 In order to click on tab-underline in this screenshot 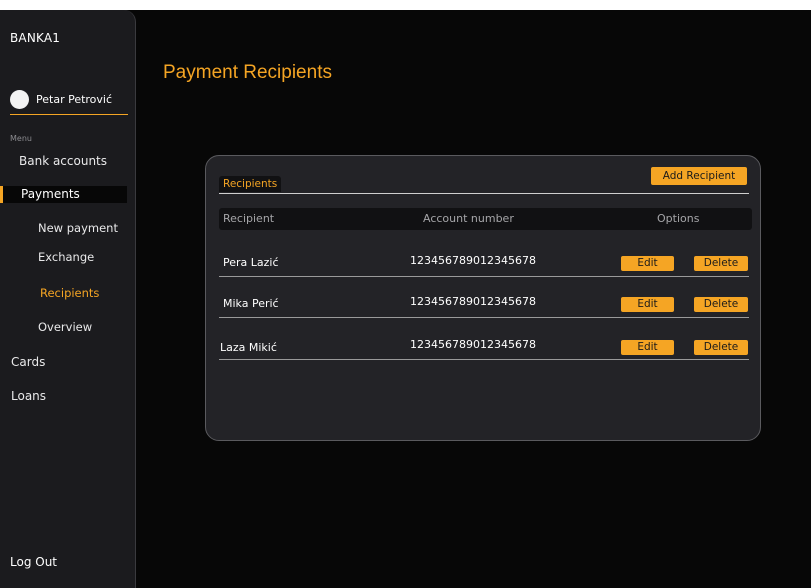, I will do `click(484, 193)`.